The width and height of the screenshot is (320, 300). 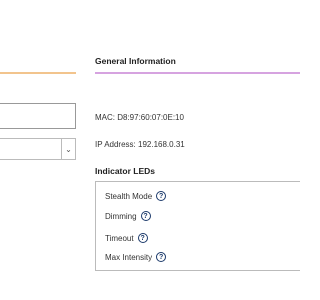 What do you see at coordinates (105, 117) in the screenshot?
I see `mac-label: MAC:` at bounding box center [105, 117].